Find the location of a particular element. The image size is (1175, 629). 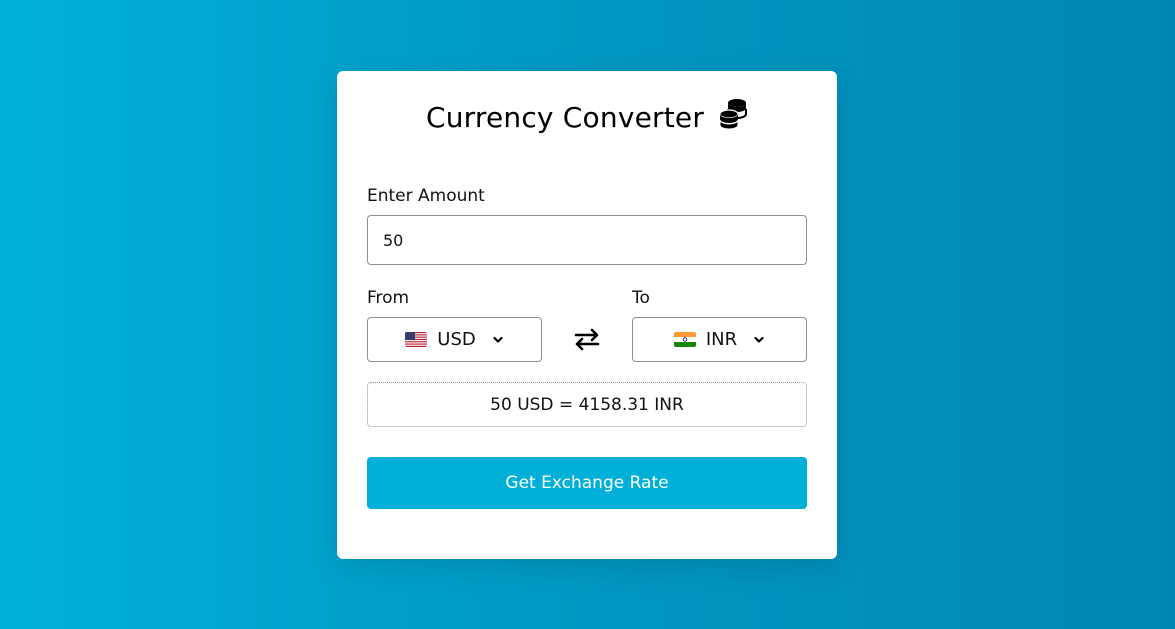

amount-input is located at coordinates (587, 240).